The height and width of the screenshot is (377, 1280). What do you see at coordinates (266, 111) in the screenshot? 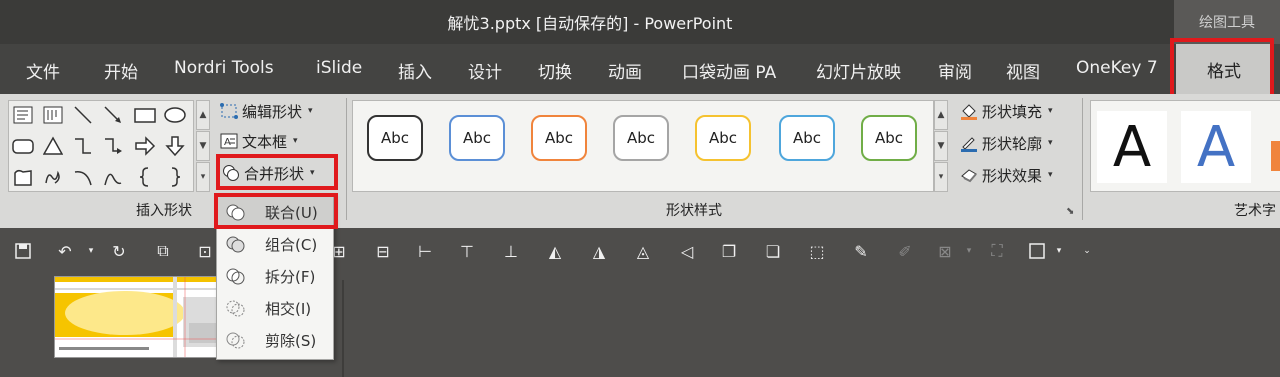
I see `edit-shape-button: 编辑形状 ▾` at bounding box center [266, 111].